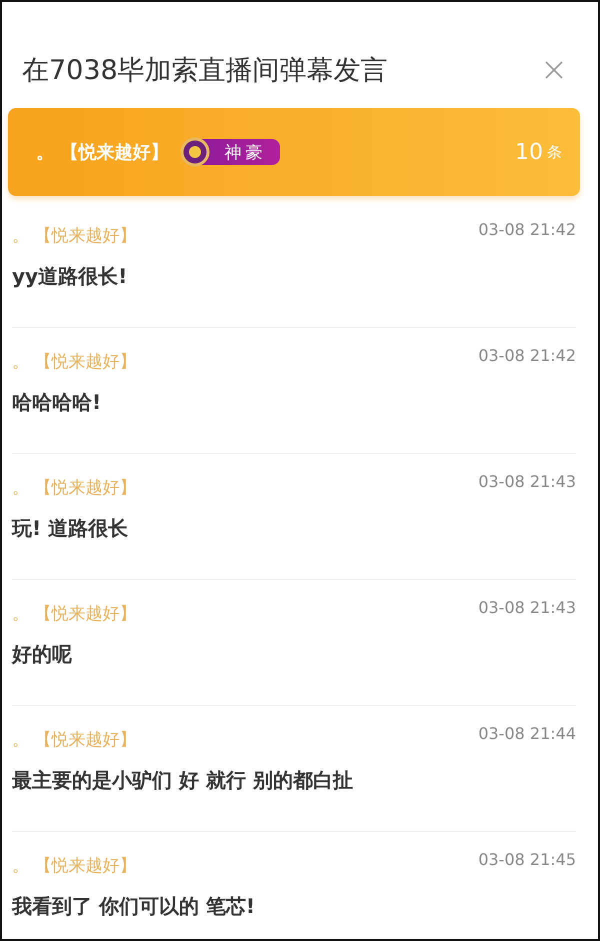 The image size is (600, 941). I want to click on message-text: yy道路很长!, so click(70, 276).